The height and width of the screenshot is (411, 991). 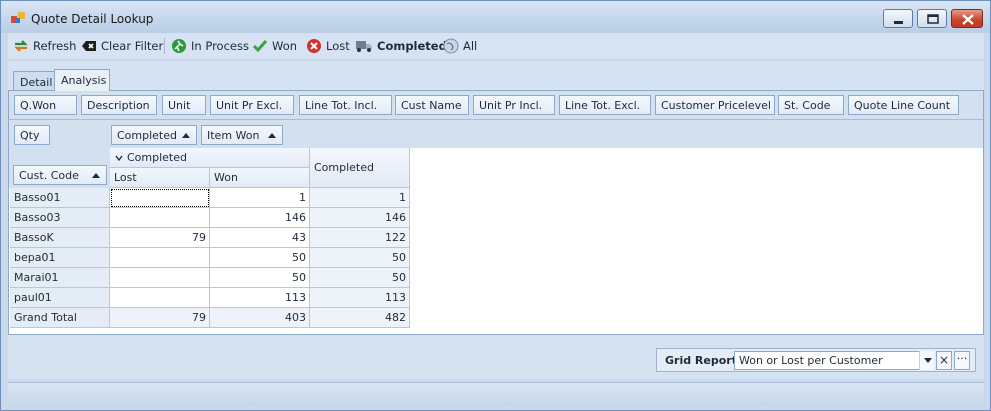 What do you see at coordinates (451, 46) in the screenshot?
I see `globe-icon` at bounding box center [451, 46].